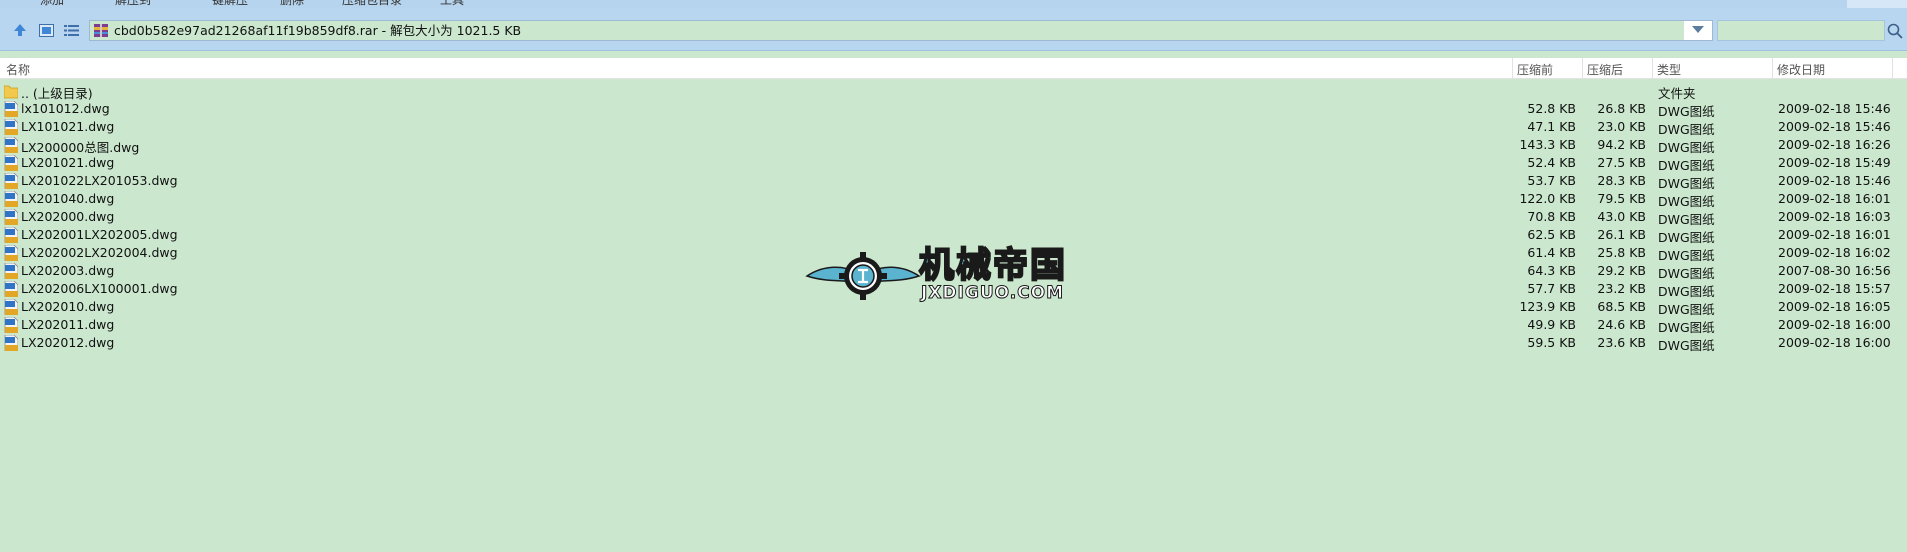 The height and width of the screenshot is (552, 1907). What do you see at coordinates (993, 266) in the screenshot?
I see `watermark-text-cn: 机械帝国` at bounding box center [993, 266].